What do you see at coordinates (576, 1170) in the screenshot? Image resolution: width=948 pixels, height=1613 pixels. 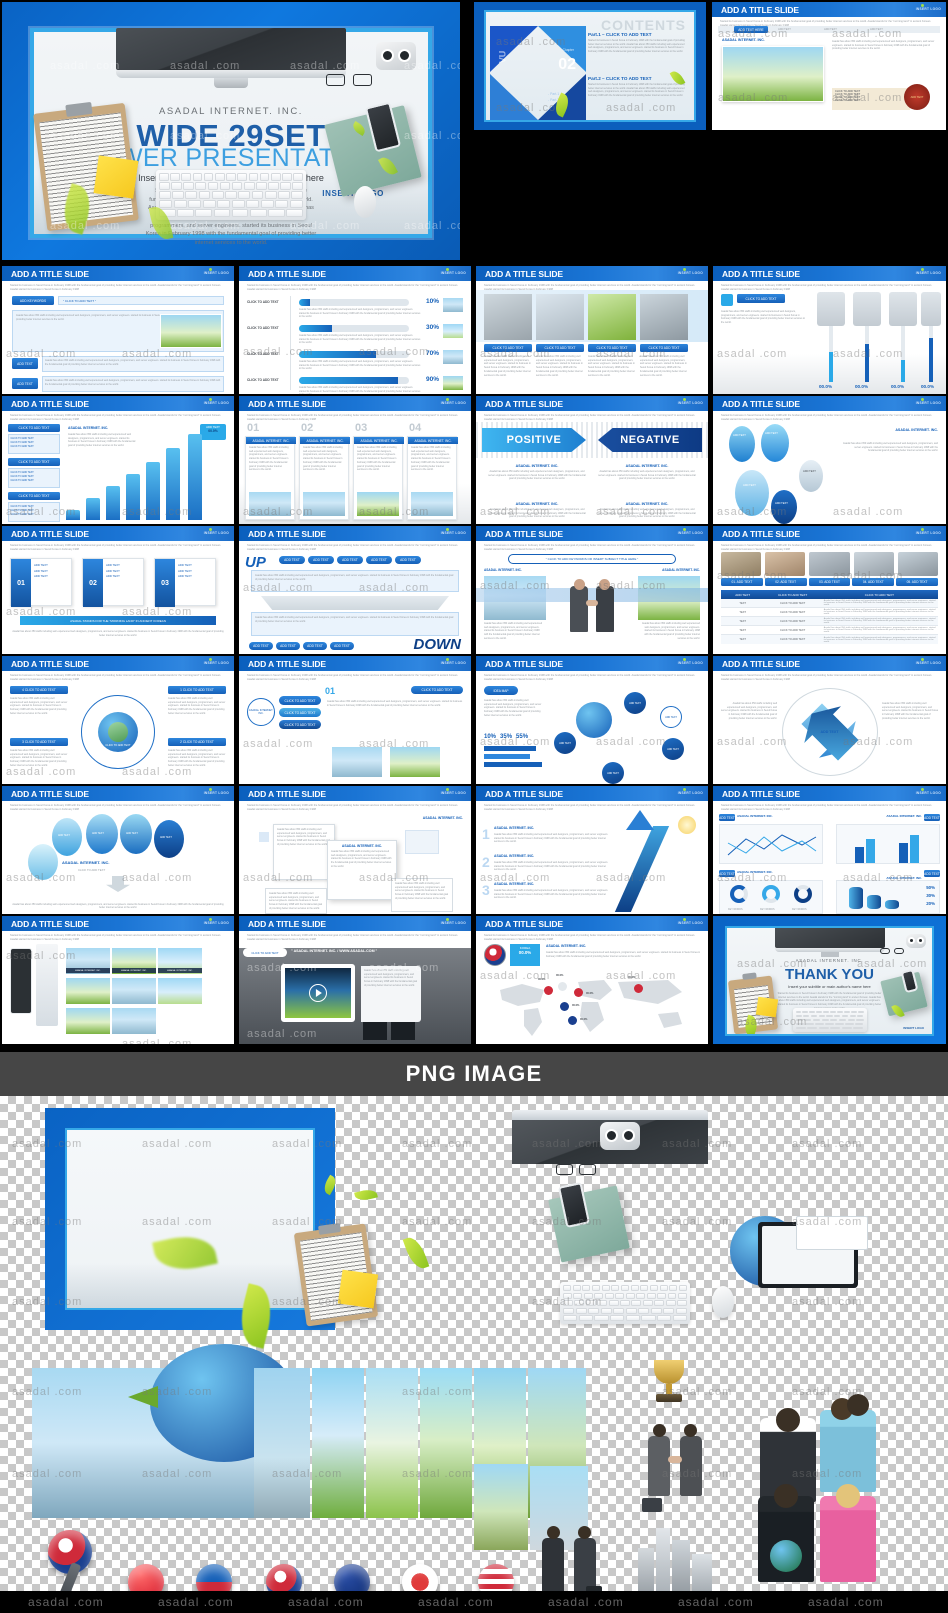 I see `glasses-asset` at bounding box center [576, 1170].